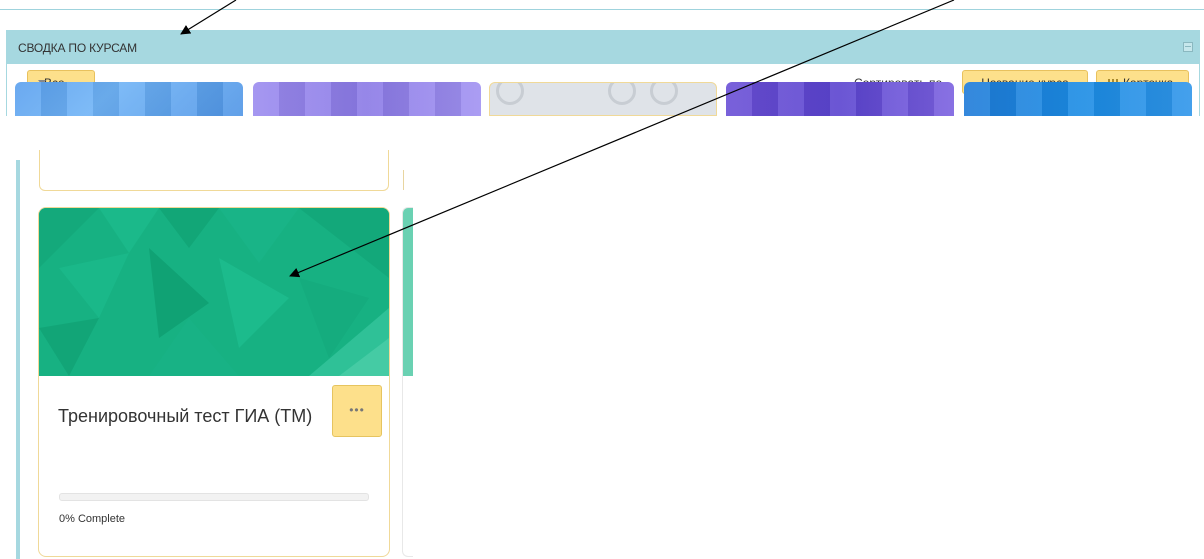 The height and width of the screenshot is (559, 1204). I want to click on course-image, so click(214, 292).